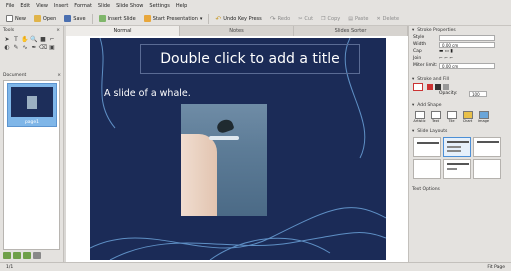  Describe the element at coordinates (358, 19) in the screenshot. I see `paste-button: ▤ Paste` at that location.